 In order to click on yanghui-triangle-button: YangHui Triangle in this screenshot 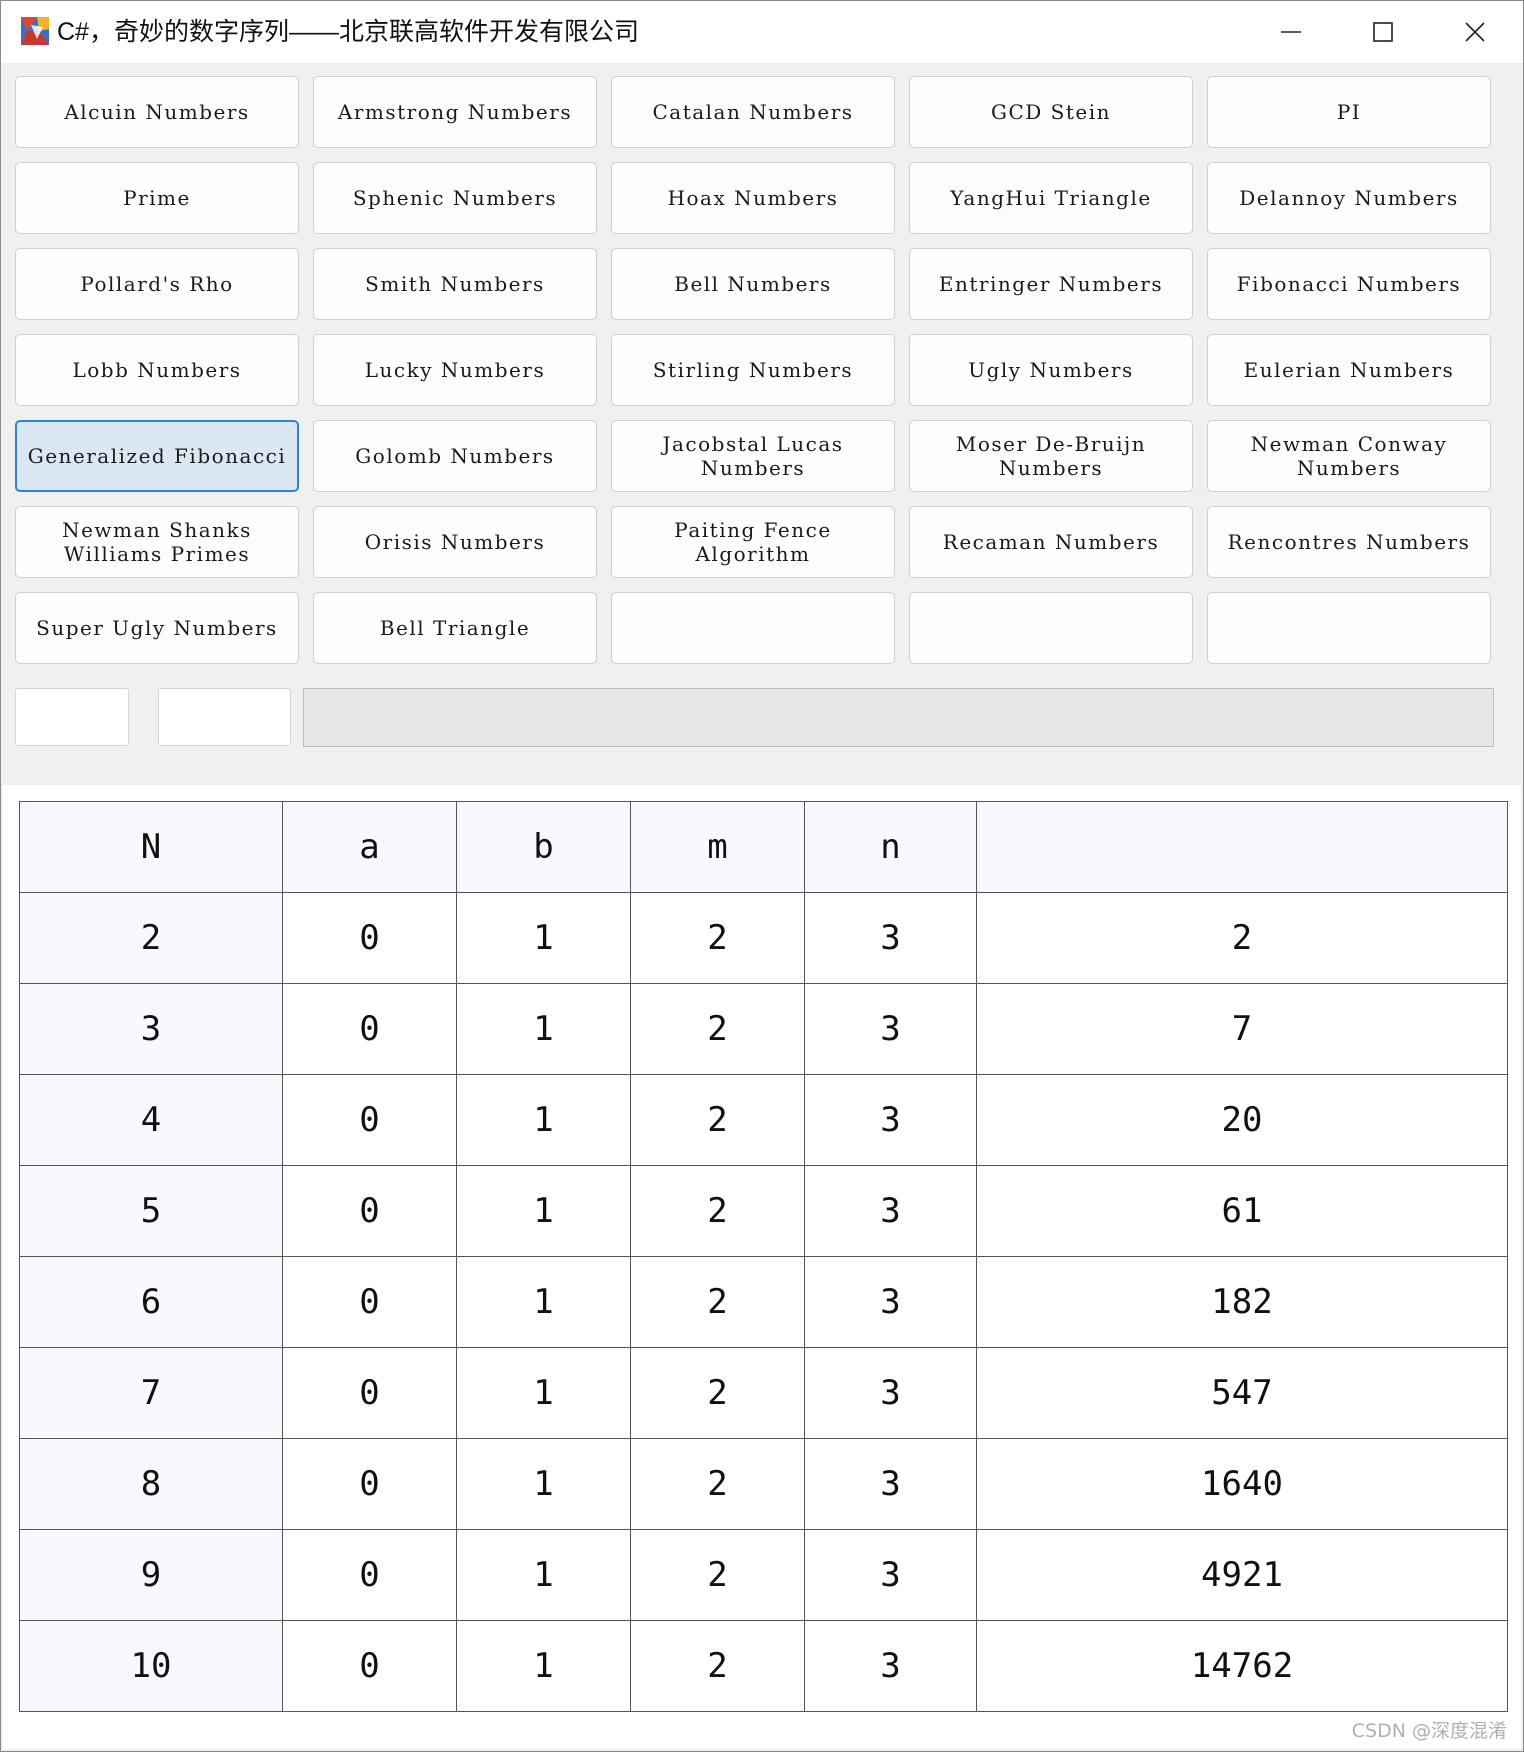, I will do `click(1051, 198)`.